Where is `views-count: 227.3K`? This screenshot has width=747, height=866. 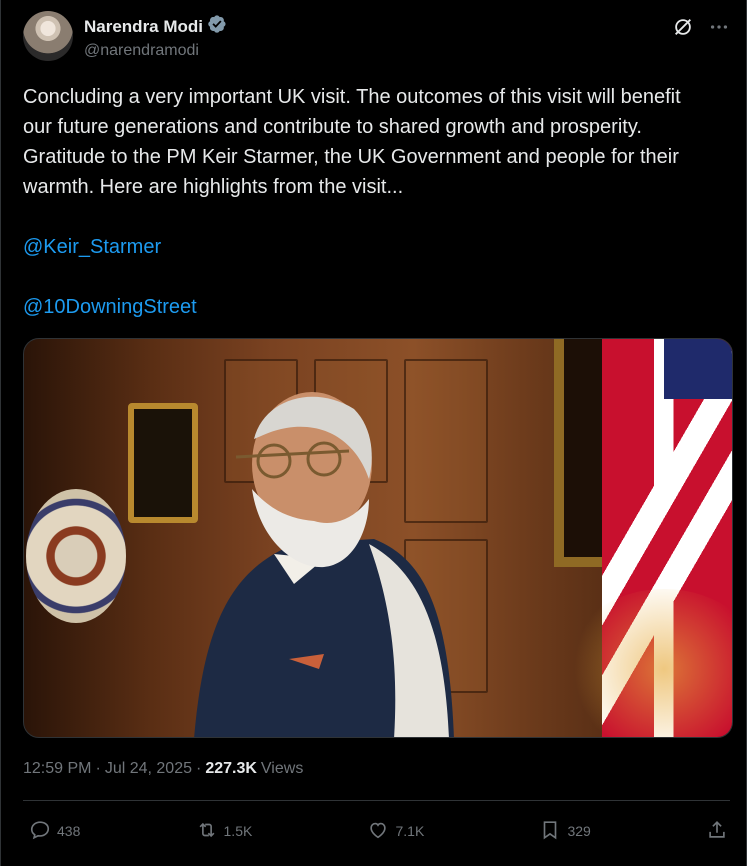
views-count: 227.3K is located at coordinates (231, 768).